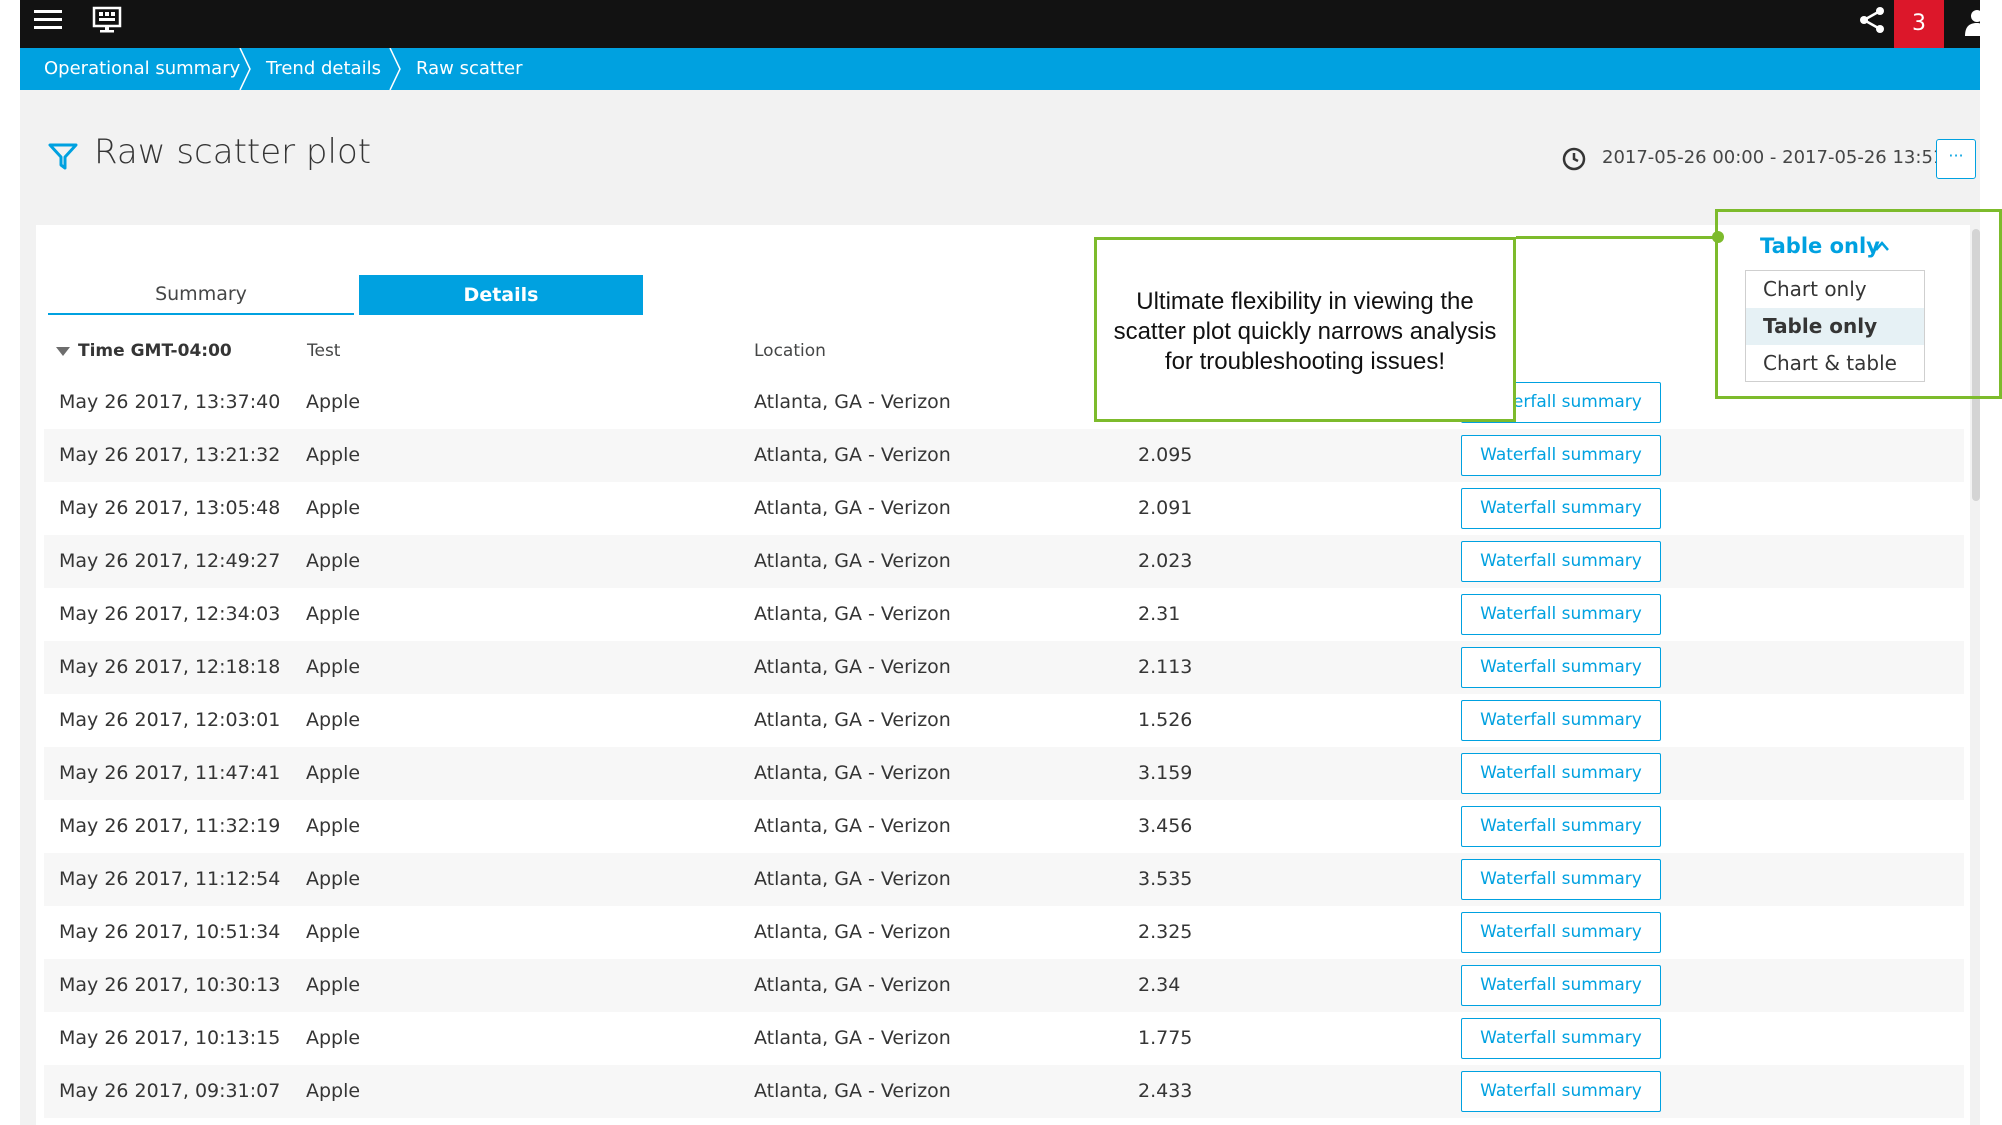 This screenshot has width=2002, height=1125. I want to click on cell-time: May 26 2017, 09:31:07, so click(170, 1091).